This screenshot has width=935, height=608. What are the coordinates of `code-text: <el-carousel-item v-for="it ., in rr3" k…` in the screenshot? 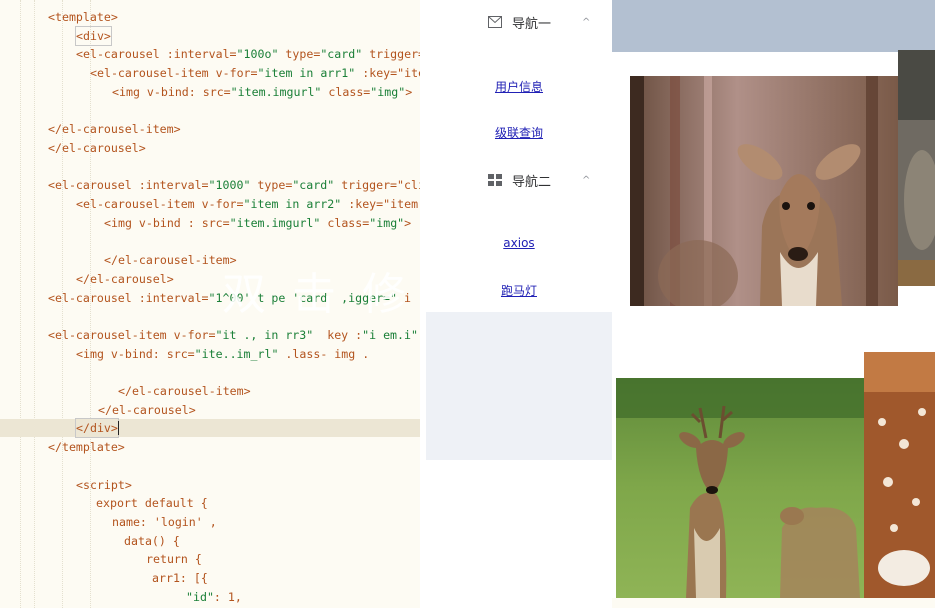 It's located at (233, 334).